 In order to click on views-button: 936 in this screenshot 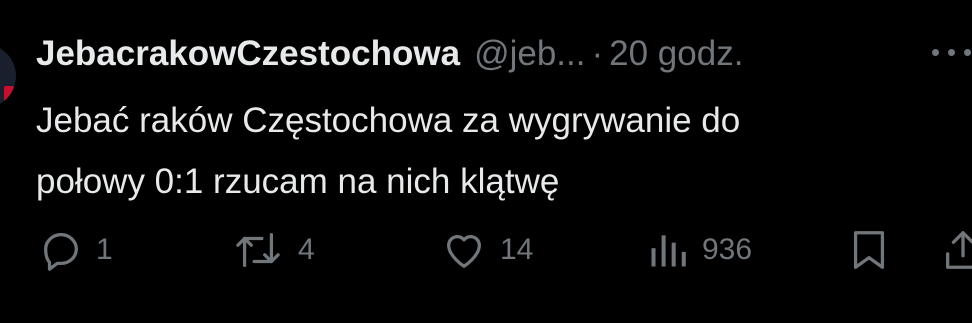, I will do `click(699, 250)`.